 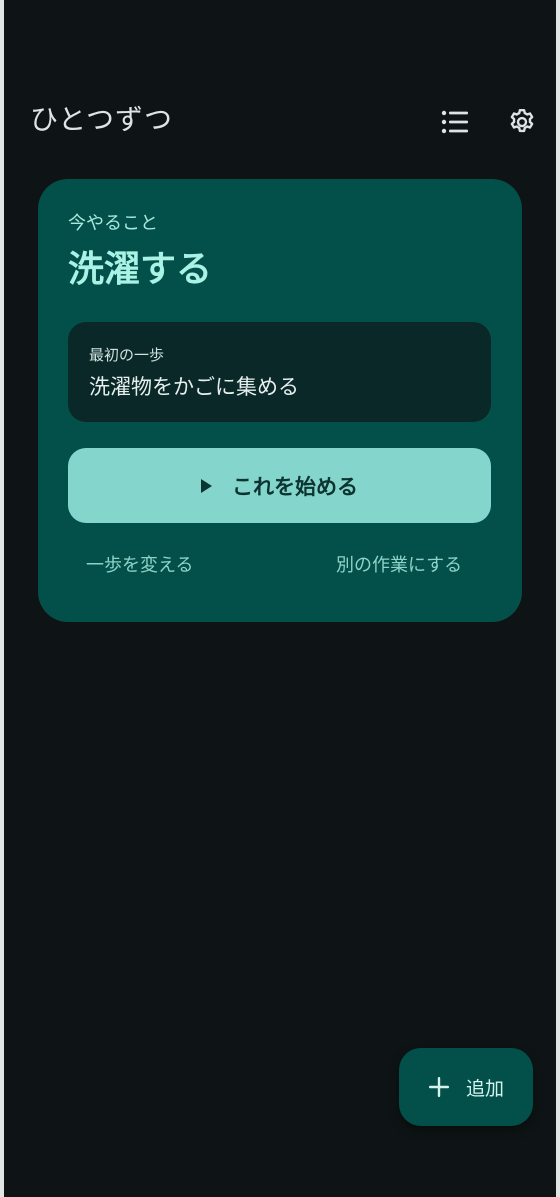 What do you see at coordinates (455, 122) in the screenshot?
I see `list-icon` at bounding box center [455, 122].